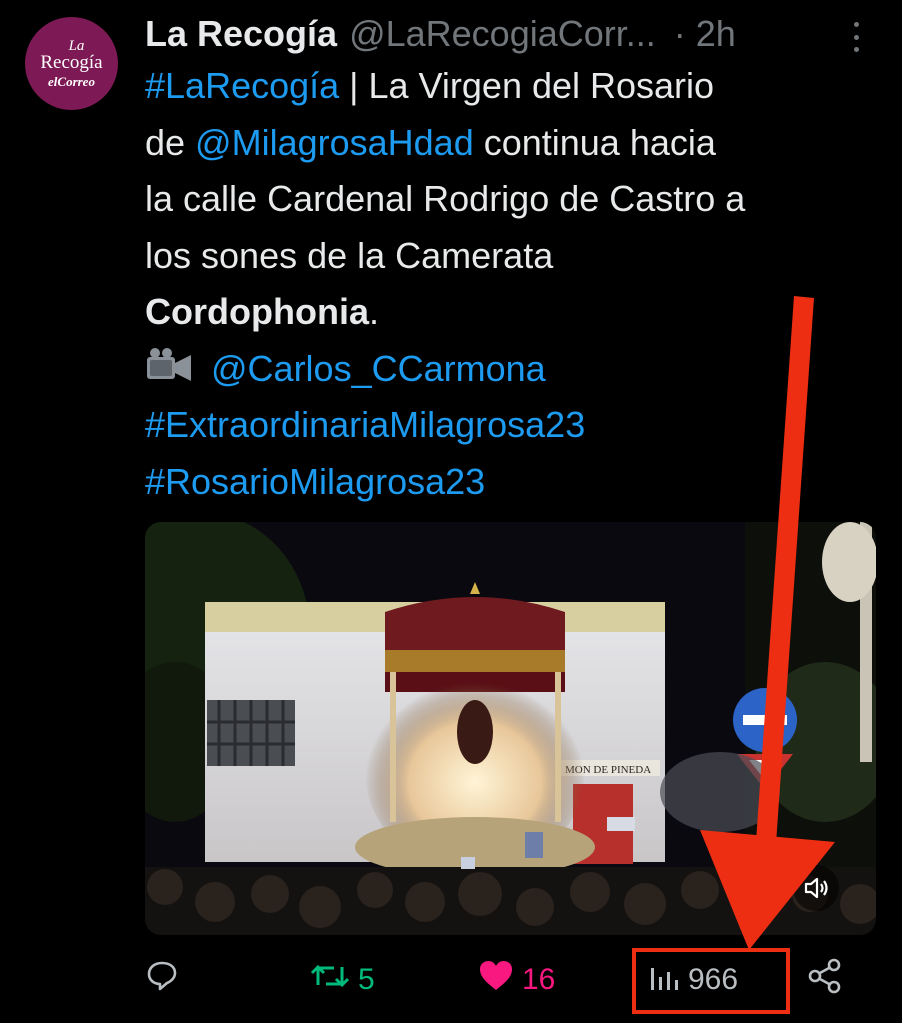 Image resolution: width=902 pixels, height=1023 pixels. Describe the element at coordinates (257, 311) in the screenshot. I see `bold-text: Cordophonia` at that location.